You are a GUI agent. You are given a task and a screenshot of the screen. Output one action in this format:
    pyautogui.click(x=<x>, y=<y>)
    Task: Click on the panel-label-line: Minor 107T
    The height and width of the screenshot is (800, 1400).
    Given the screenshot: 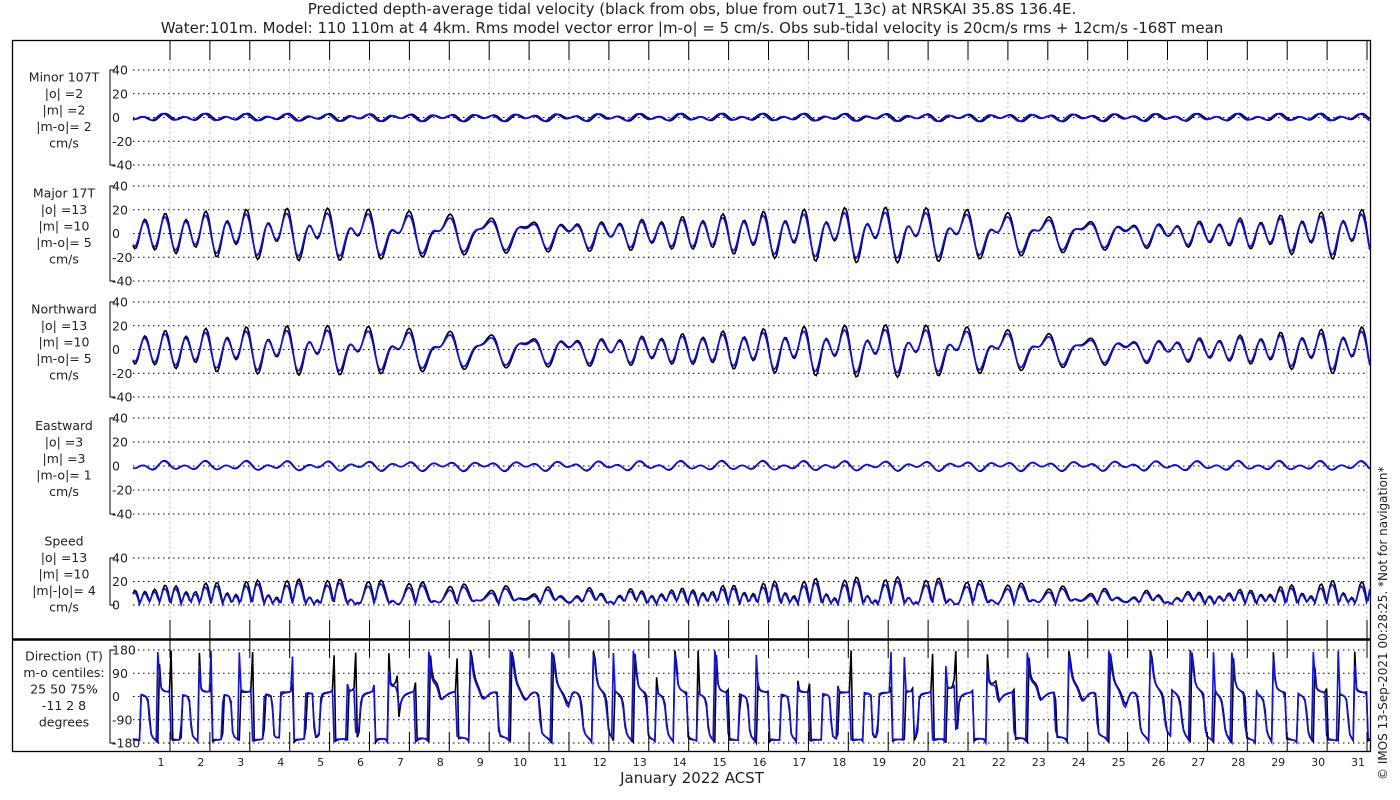 What is the action you would take?
    pyautogui.click(x=64, y=77)
    